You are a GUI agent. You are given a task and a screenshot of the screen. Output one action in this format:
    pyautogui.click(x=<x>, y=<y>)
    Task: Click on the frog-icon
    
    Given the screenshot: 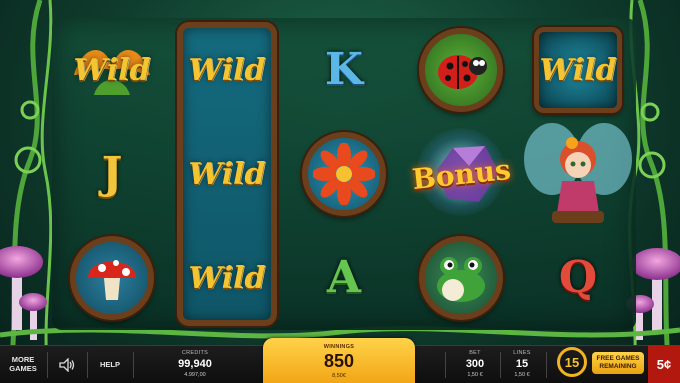 What is the action you would take?
    pyautogui.click(x=461, y=279)
    